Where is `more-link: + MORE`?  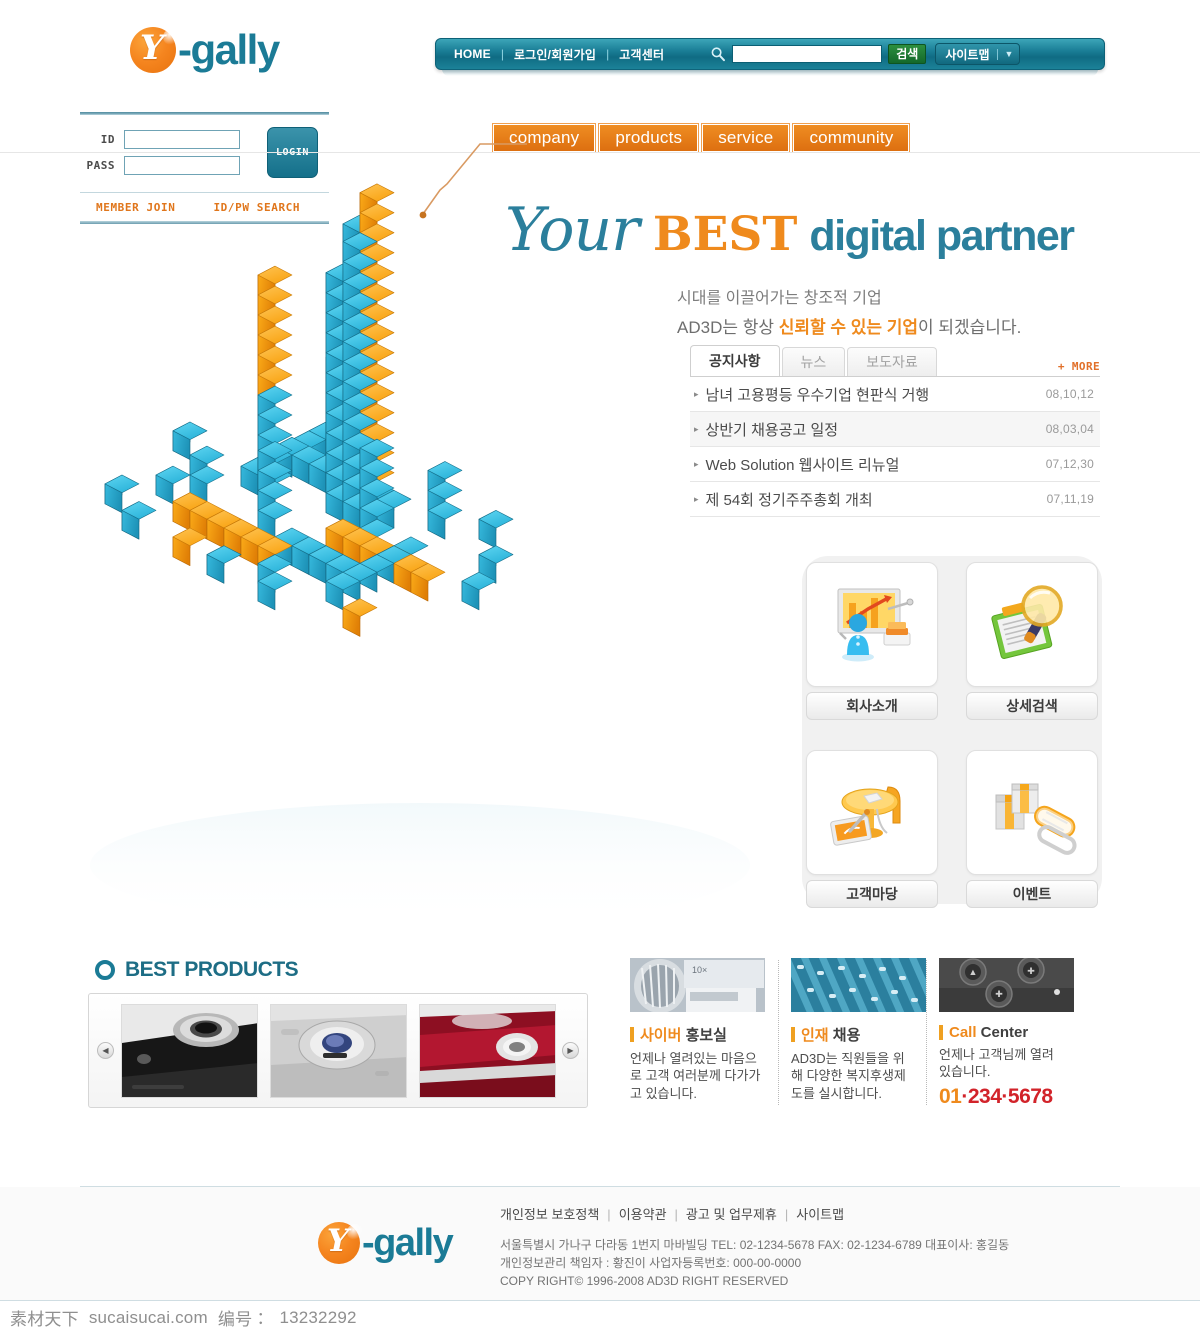
more-link: + MORE is located at coordinates (1079, 366).